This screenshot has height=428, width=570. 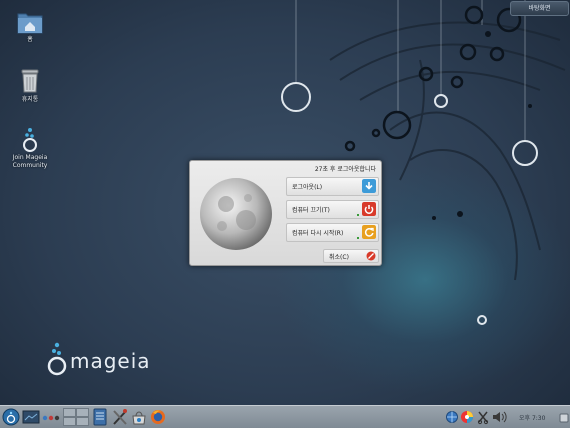 I want to click on shutdown-button: 컴퓨터 끄기(T), so click(x=332, y=209).